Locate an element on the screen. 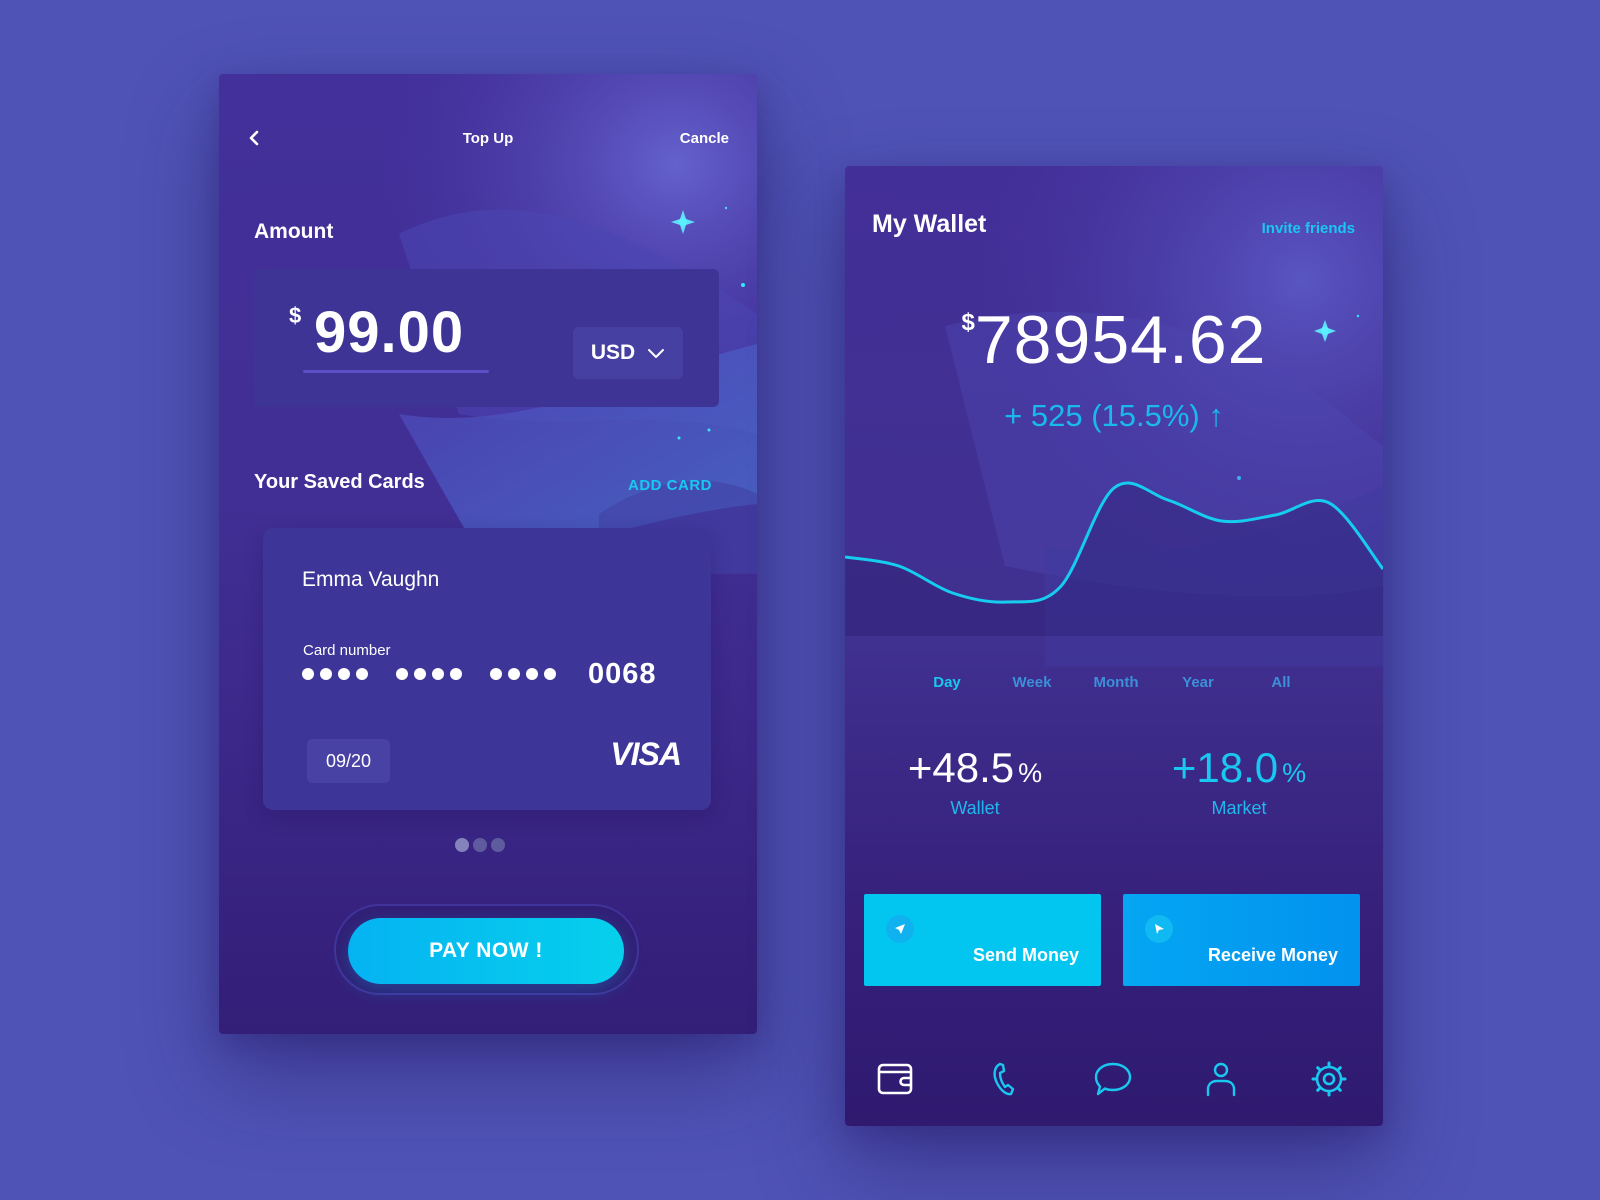  receive-money-label: Receive Money is located at coordinates (1272, 955).